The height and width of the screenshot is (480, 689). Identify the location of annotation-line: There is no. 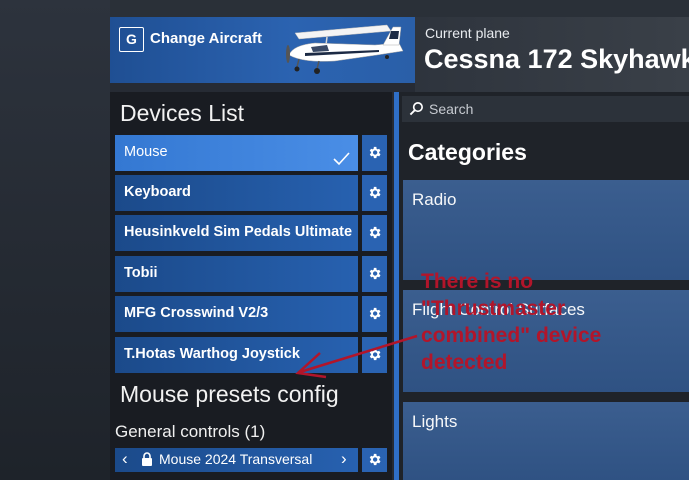
(477, 281).